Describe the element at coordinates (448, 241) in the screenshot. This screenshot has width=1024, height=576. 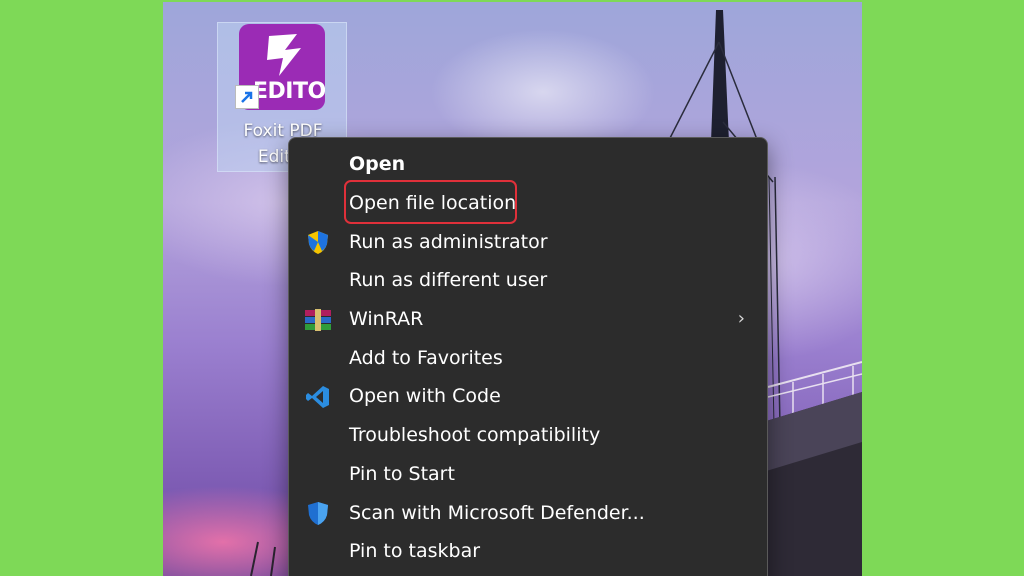
I see `menu-item-label: Run as administrator` at that location.